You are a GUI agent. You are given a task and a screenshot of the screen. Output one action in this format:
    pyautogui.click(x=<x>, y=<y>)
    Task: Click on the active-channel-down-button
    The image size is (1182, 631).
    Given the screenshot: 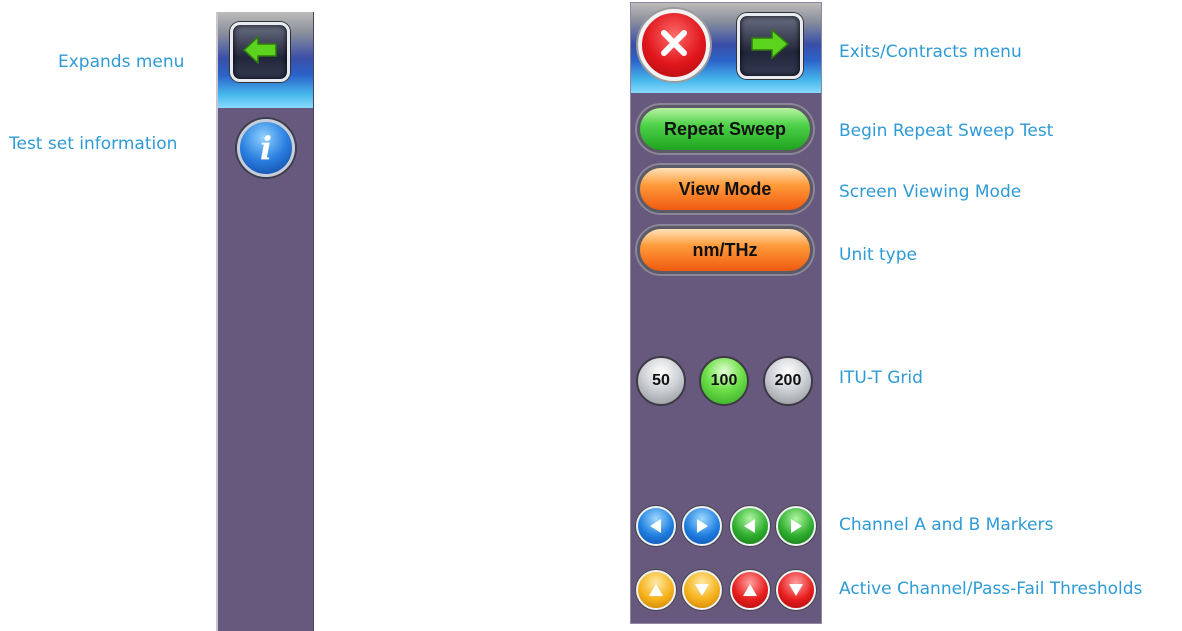 What is the action you would take?
    pyautogui.click(x=702, y=590)
    